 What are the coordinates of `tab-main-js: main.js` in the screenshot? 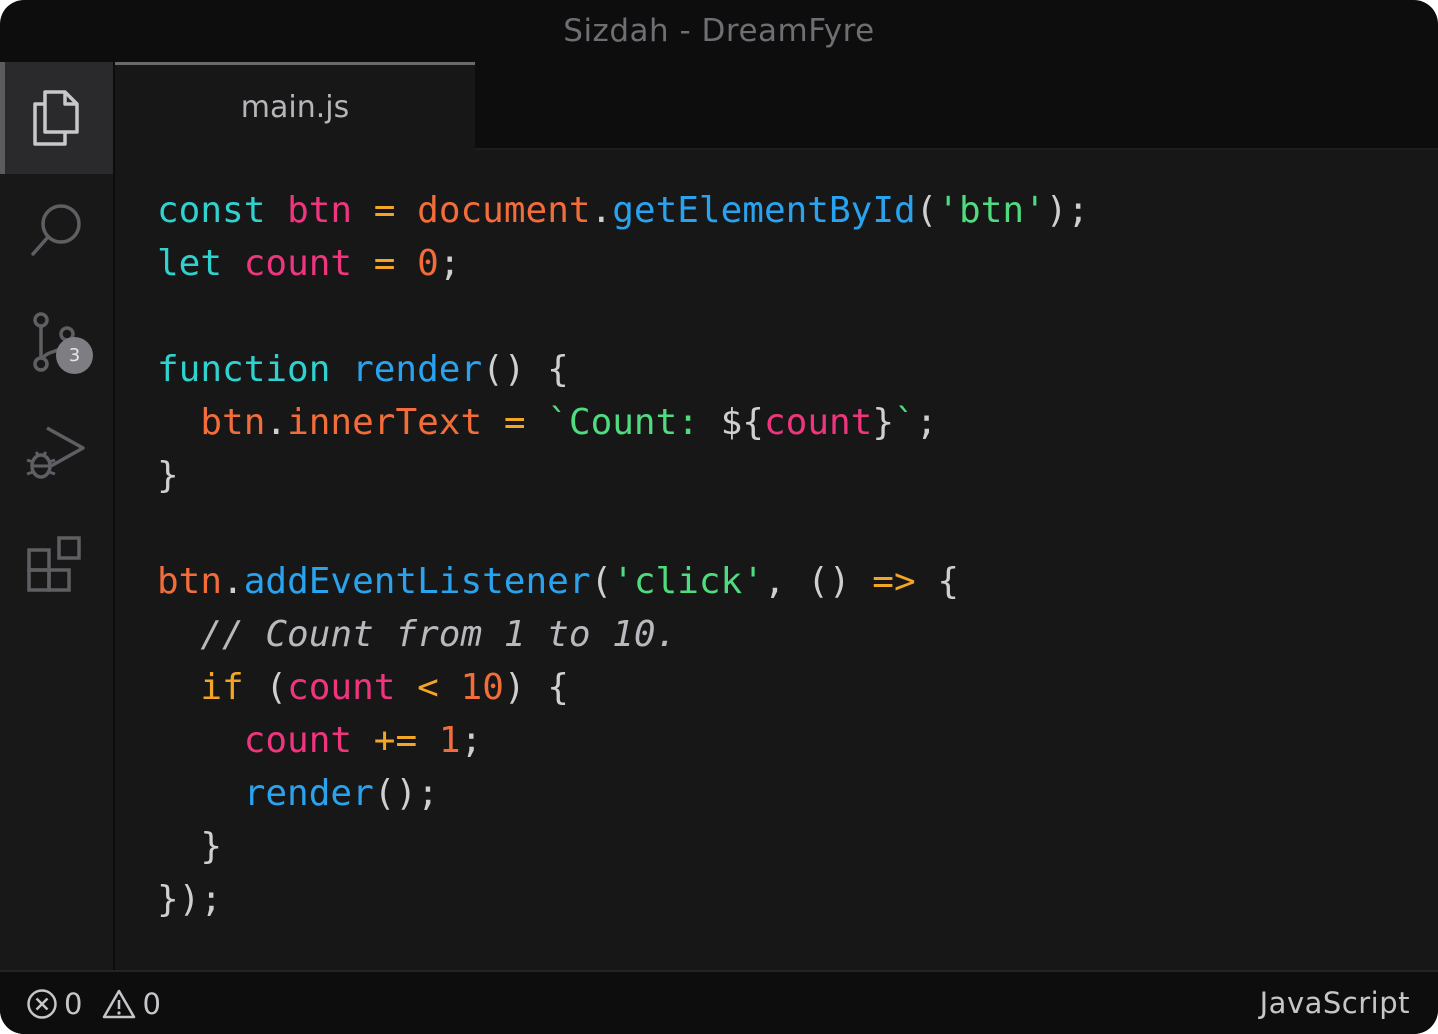 It's located at (295, 106).